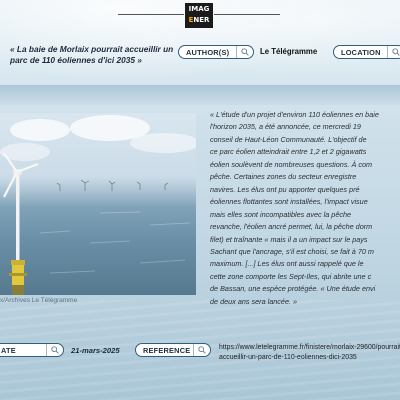 The image size is (400, 400). I want to click on location-label: LOCATION, so click(361, 52).